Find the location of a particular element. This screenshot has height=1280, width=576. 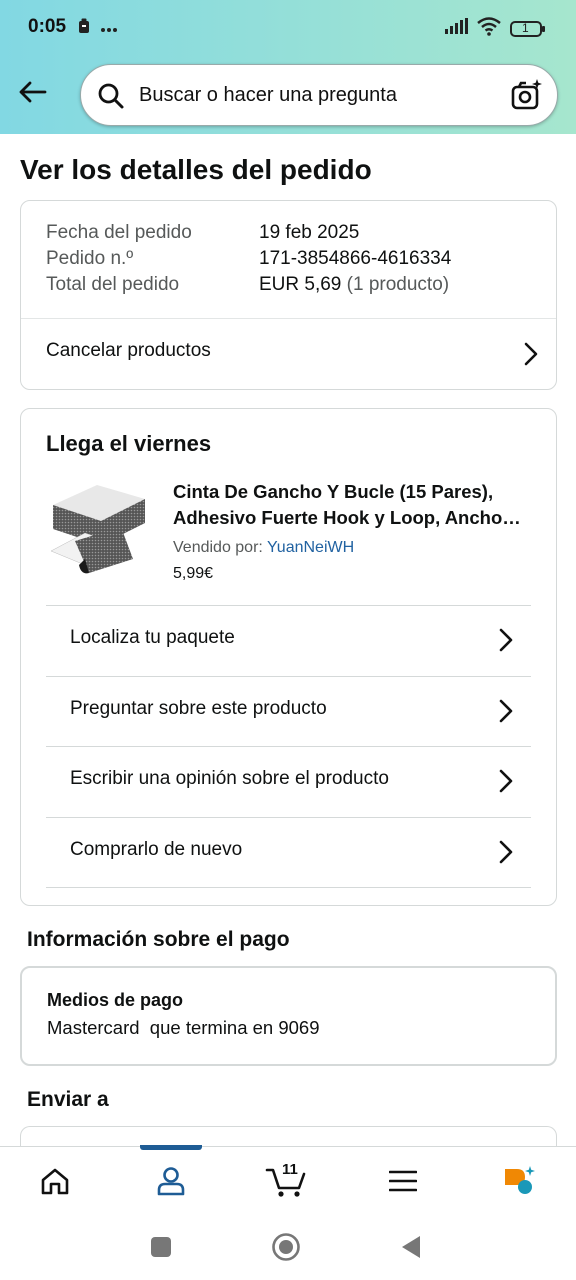

order-number-value: 171-3854866-4616334 is located at coordinates (355, 258).